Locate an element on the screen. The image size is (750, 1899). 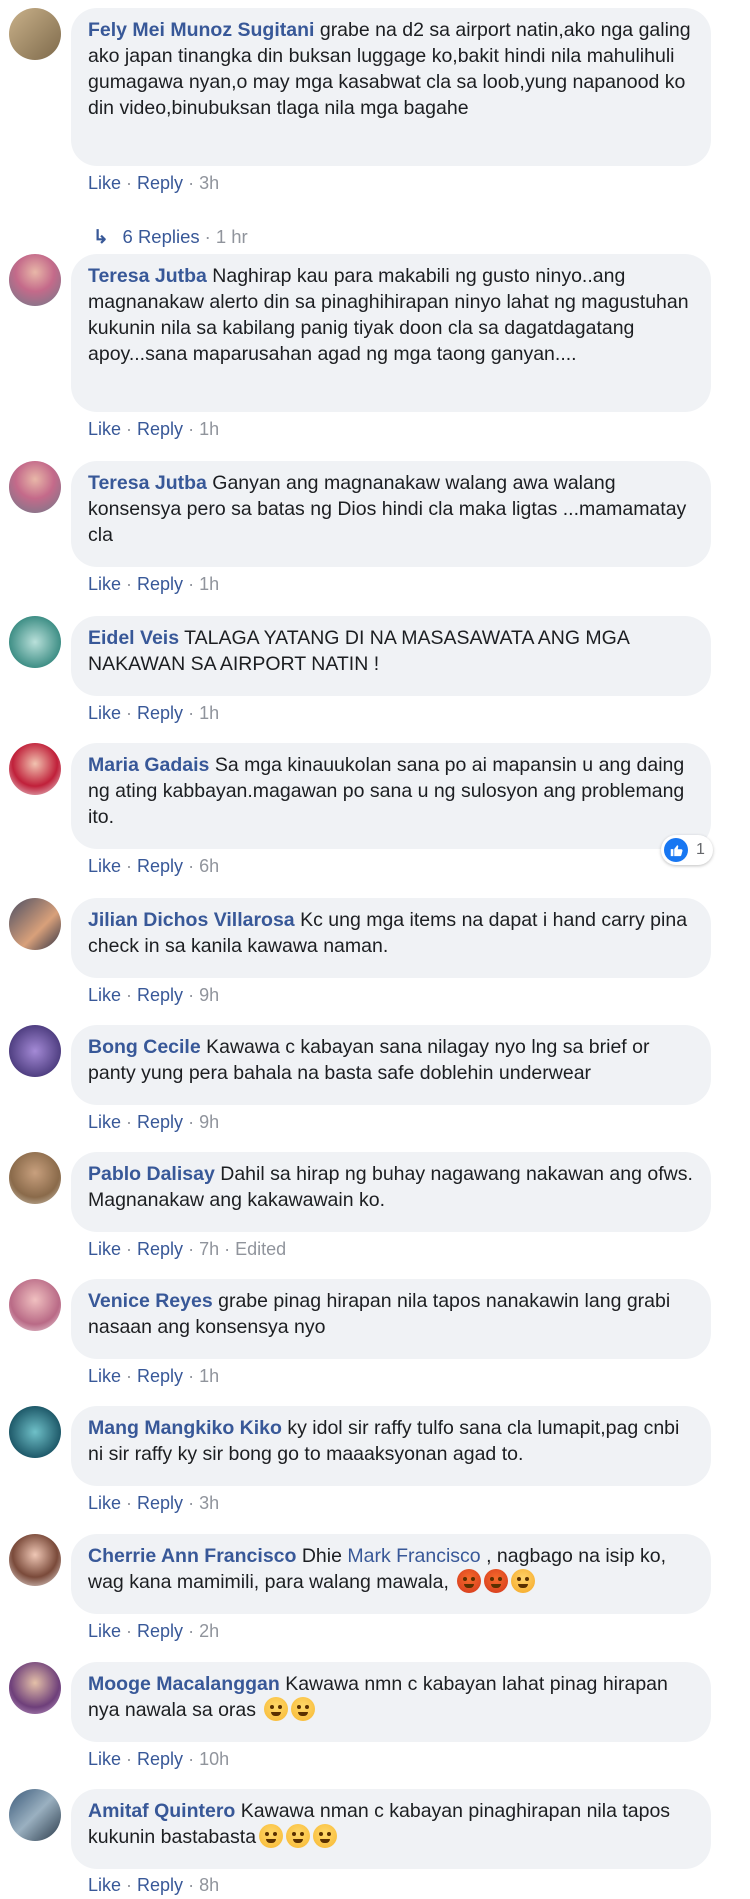
edited-label: Edited is located at coordinates (260, 1249).